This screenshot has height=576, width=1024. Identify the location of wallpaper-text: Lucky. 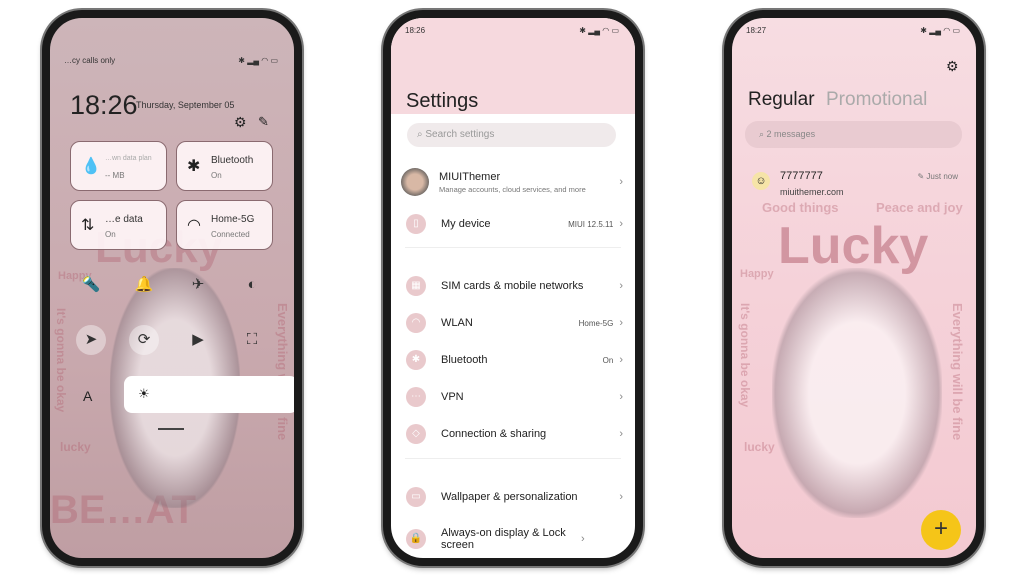
(853, 246).